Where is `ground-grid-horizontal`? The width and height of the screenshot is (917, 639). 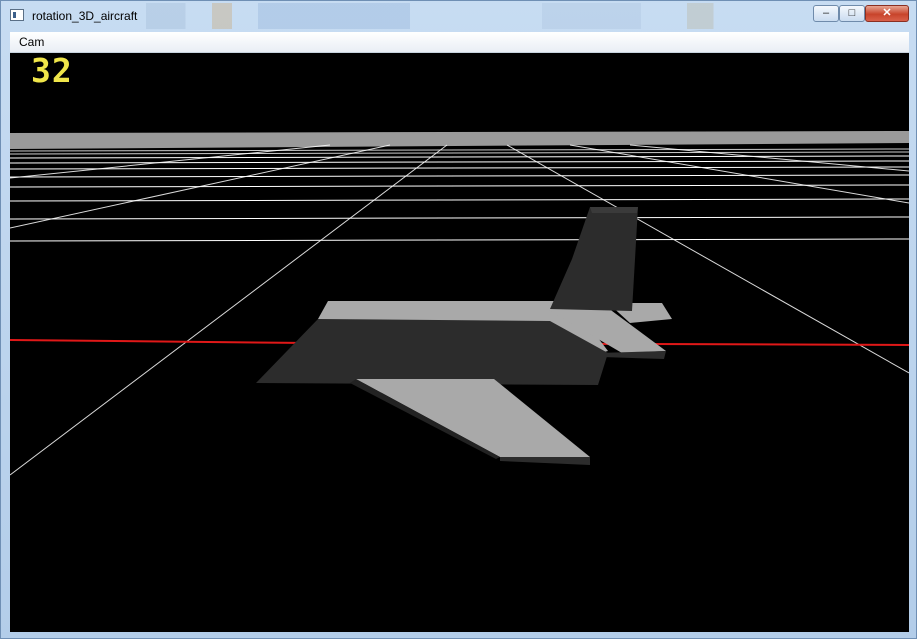
ground-grid-horizontal is located at coordinates (459, 195).